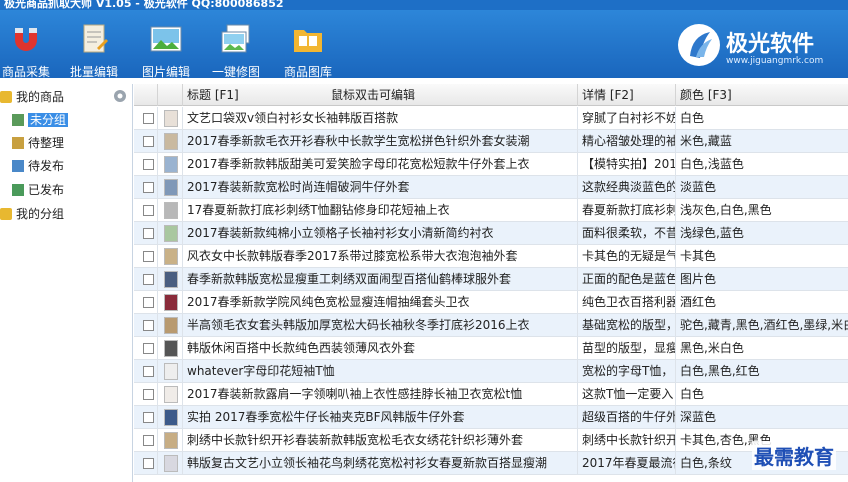 The image size is (848, 482). Describe the element at coordinates (627, 348) in the screenshot. I see `row-detail: 苗型的版型，显瘦` at that location.